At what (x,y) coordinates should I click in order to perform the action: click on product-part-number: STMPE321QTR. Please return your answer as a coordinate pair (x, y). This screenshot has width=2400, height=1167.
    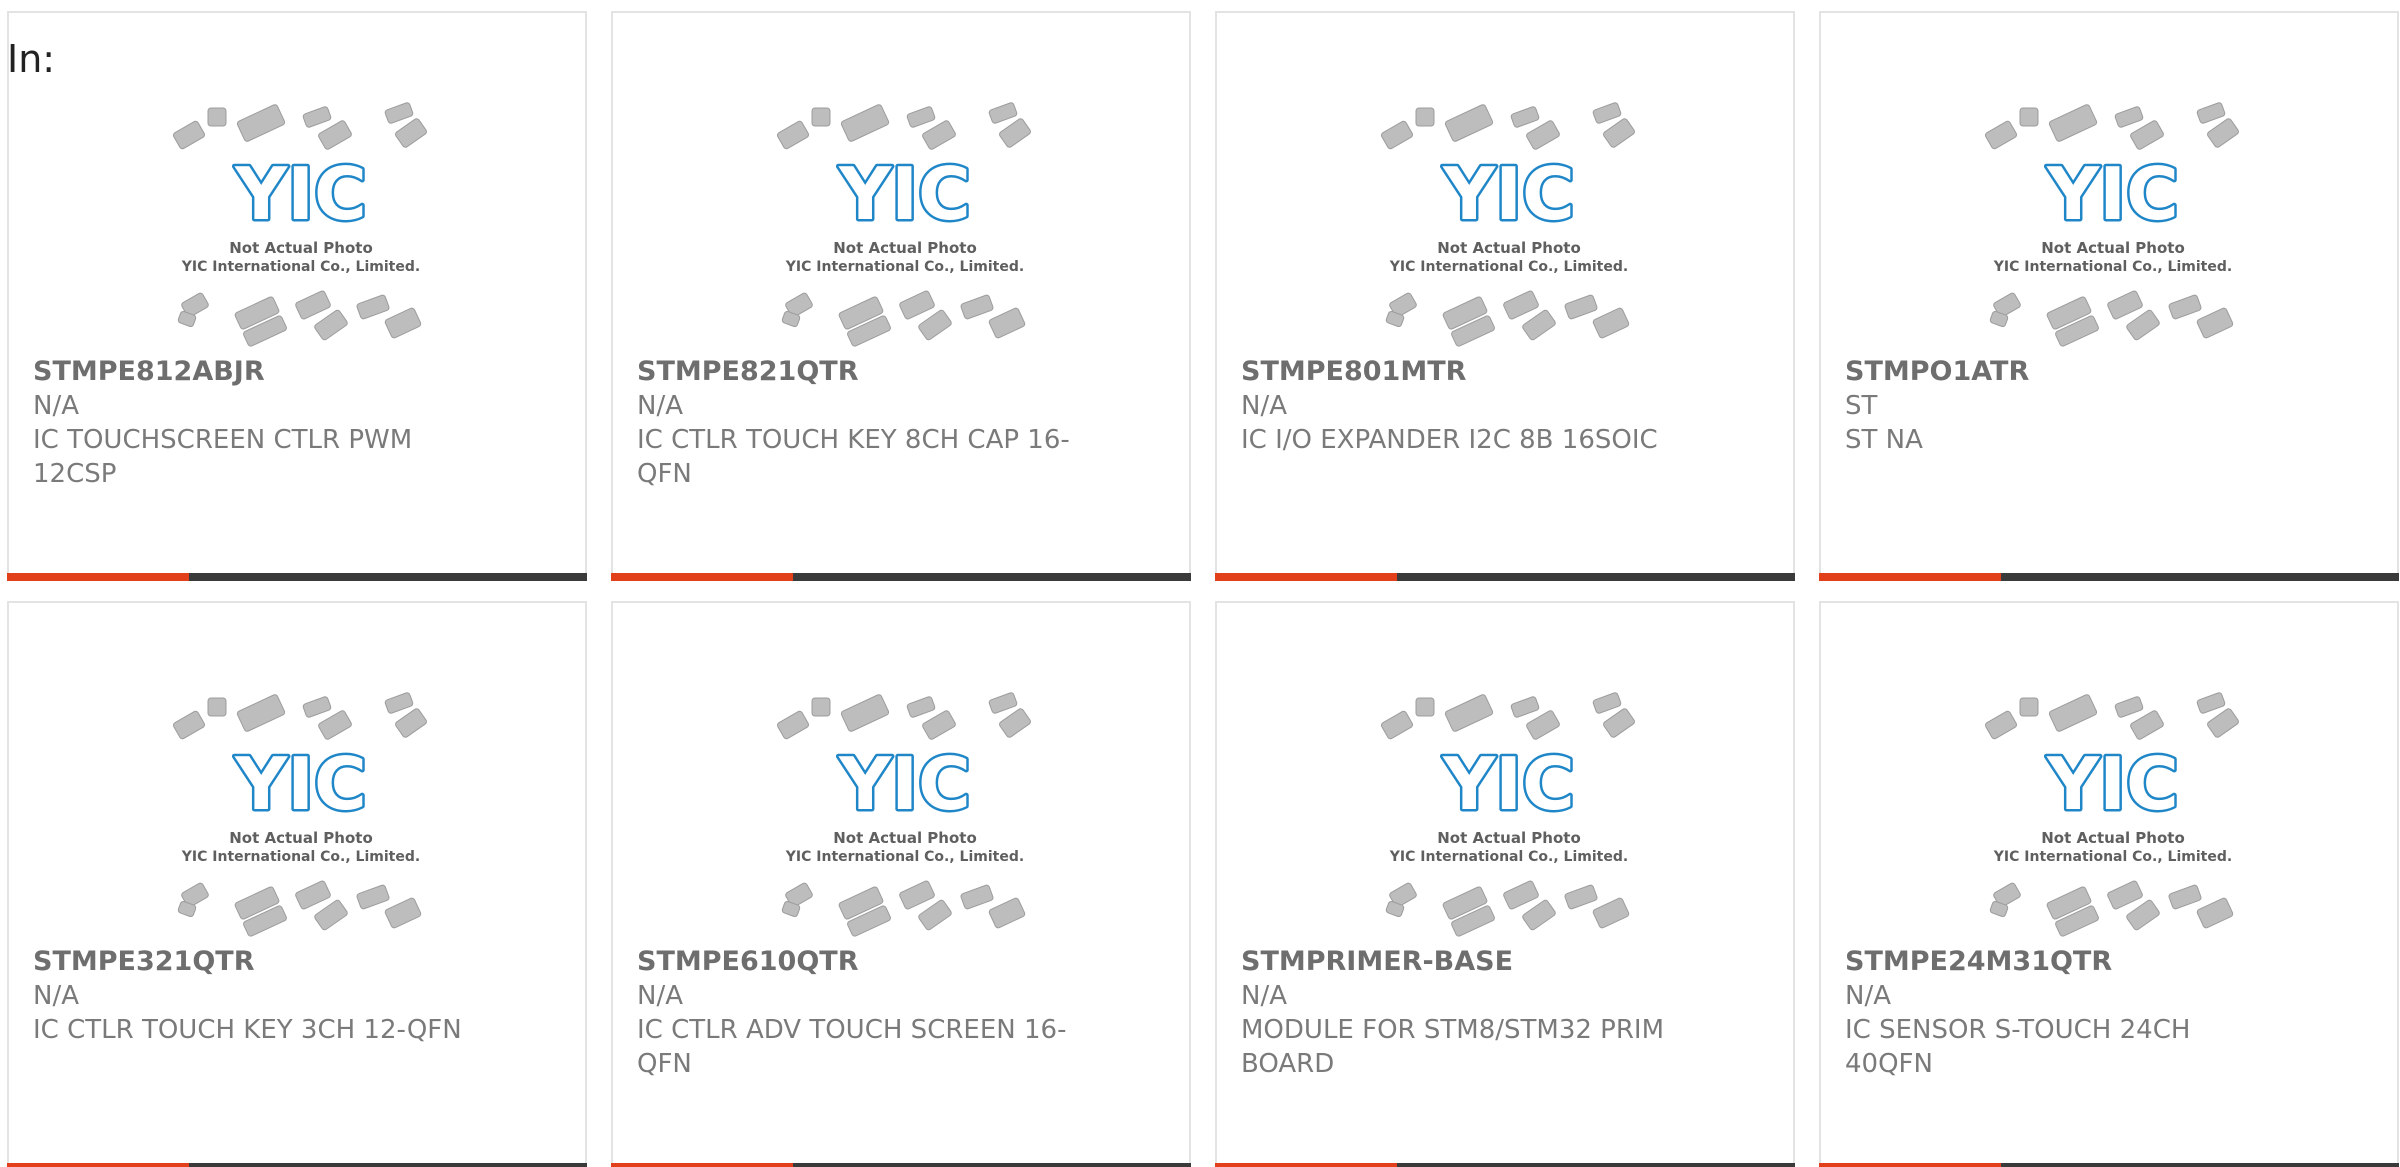
    Looking at the image, I should click on (253, 962).